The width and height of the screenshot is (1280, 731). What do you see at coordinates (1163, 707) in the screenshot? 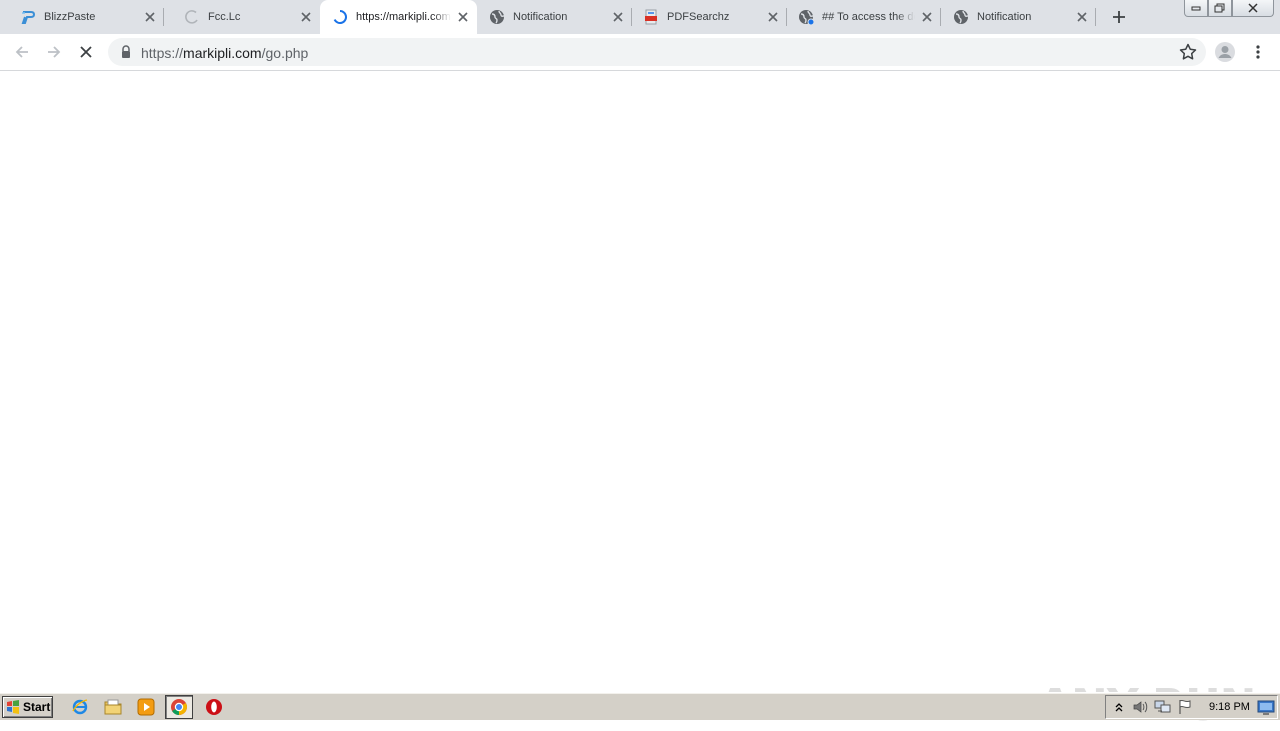
I see `network-icon` at bounding box center [1163, 707].